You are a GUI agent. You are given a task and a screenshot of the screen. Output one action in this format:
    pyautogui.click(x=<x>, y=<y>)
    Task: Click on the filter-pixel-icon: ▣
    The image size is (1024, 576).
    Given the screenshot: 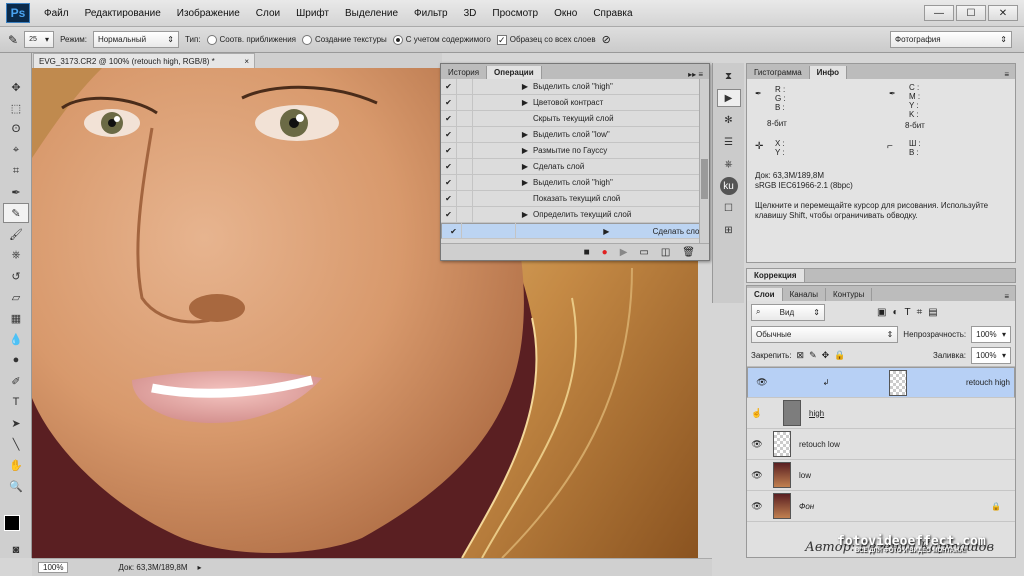 What is the action you would take?
    pyautogui.click(x=881, y=312)
    